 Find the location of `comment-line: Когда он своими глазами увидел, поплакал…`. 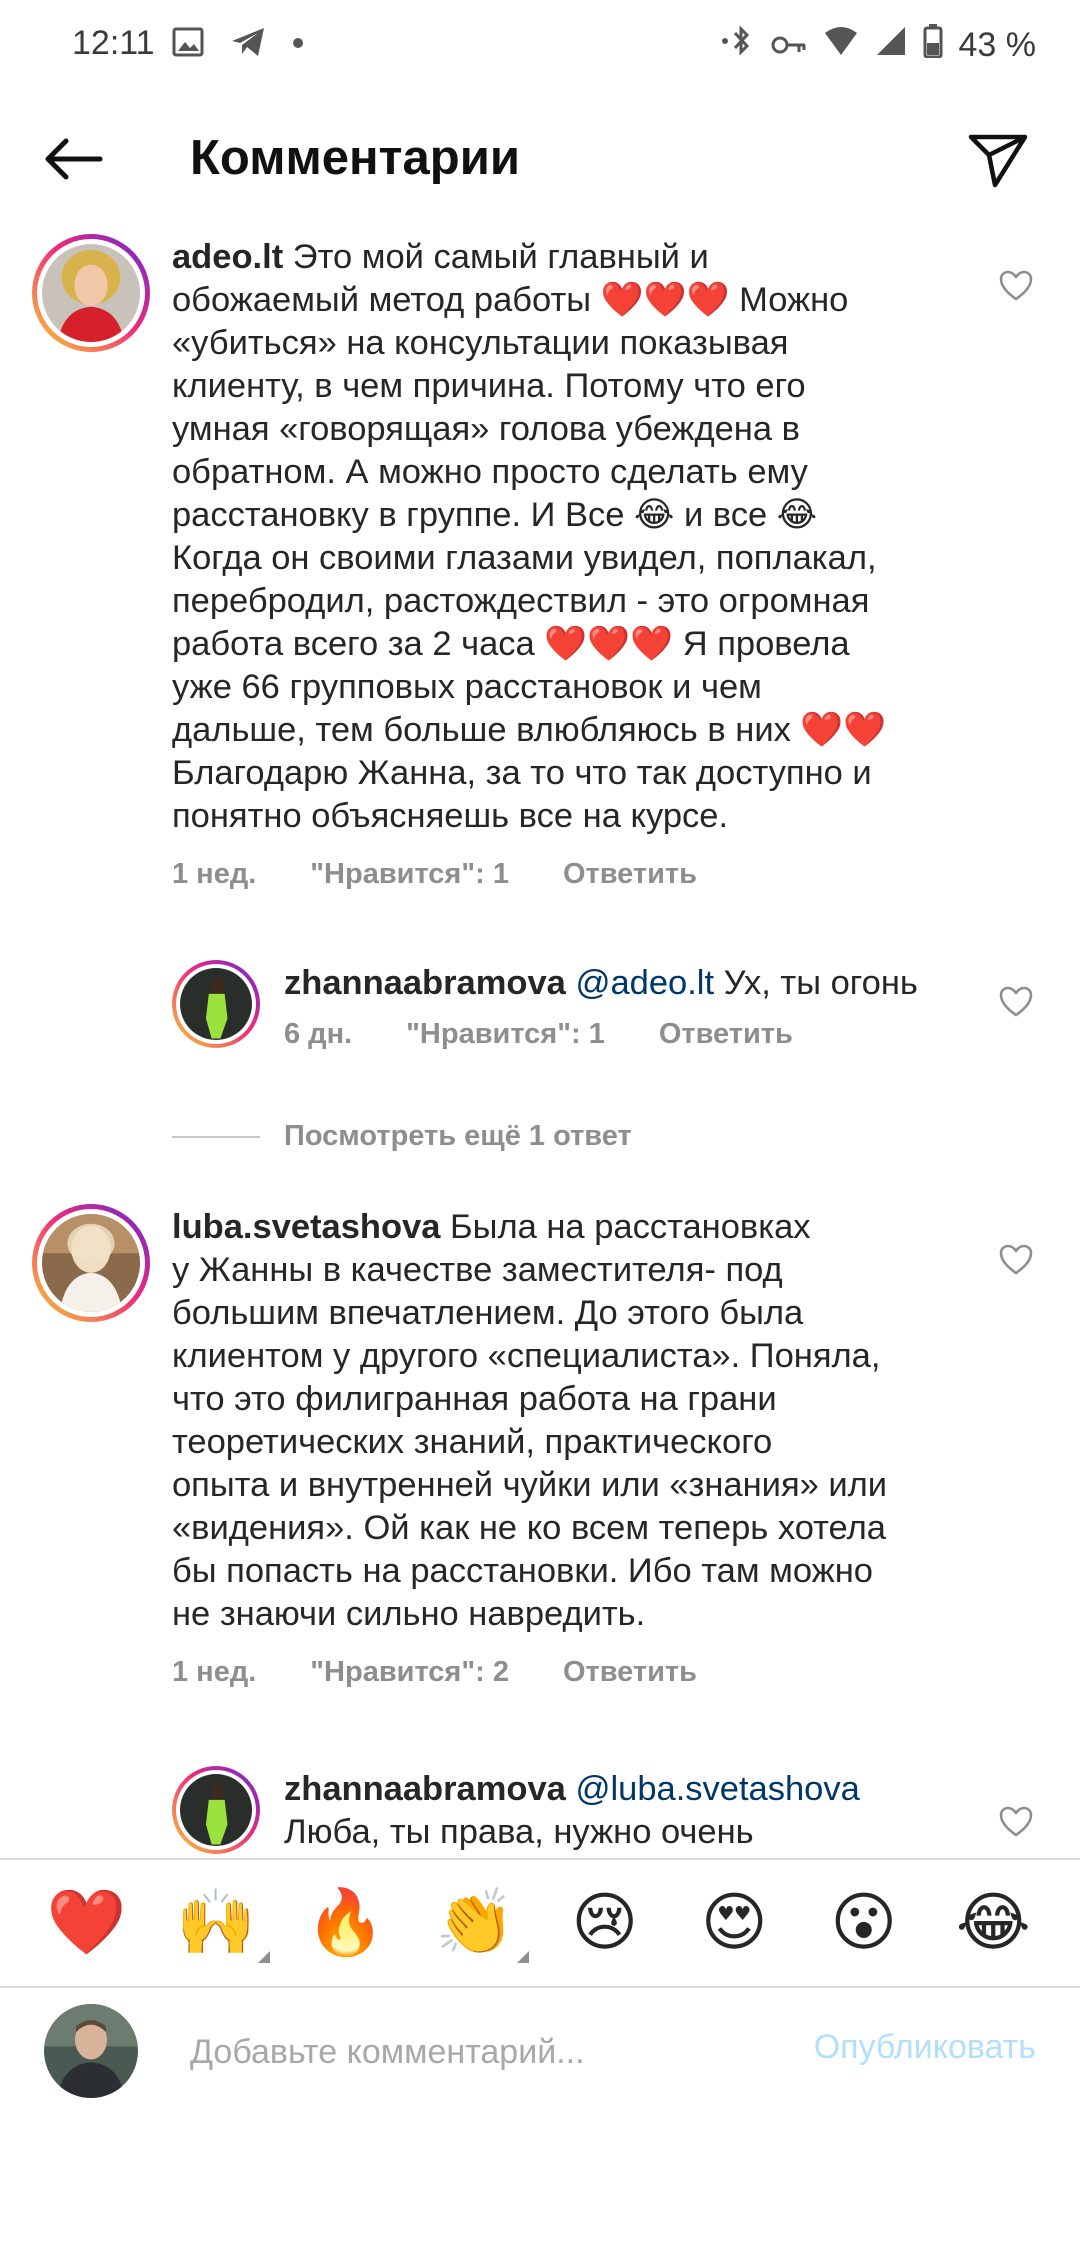

comment-line: Когда он своими глазами увидел, поплакал… is located at coordinates (524, 558).